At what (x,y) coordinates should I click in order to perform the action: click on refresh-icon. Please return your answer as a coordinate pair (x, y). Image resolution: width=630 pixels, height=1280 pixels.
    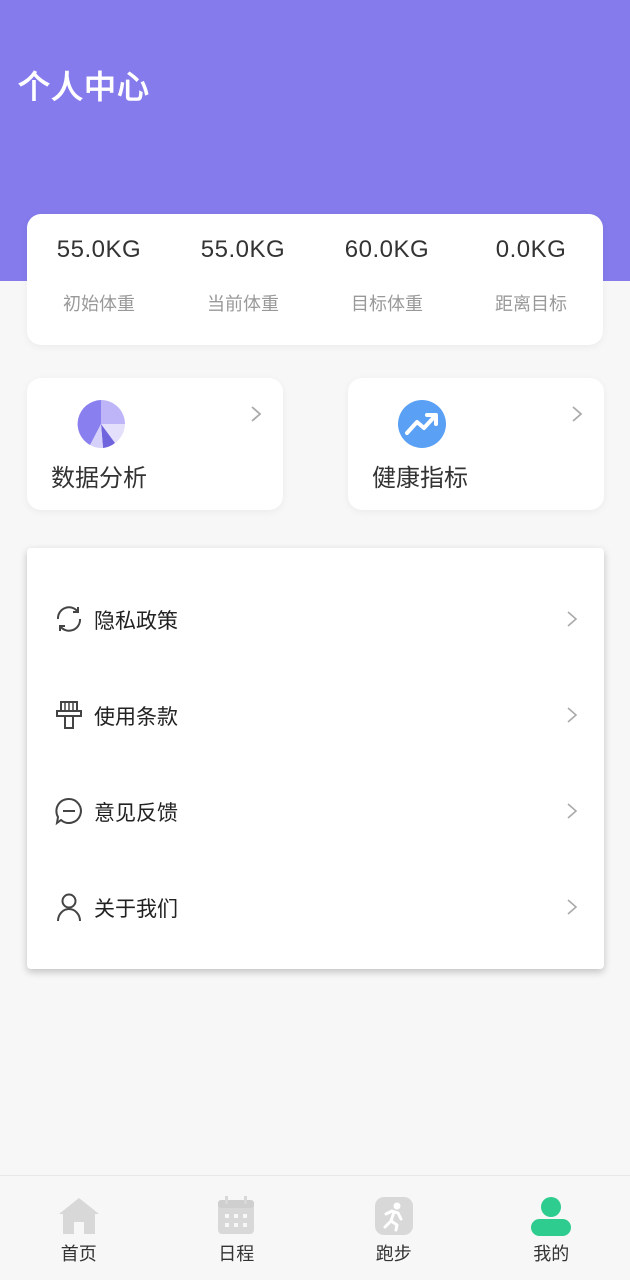
    Looking at the image, I should click on (69, 619).